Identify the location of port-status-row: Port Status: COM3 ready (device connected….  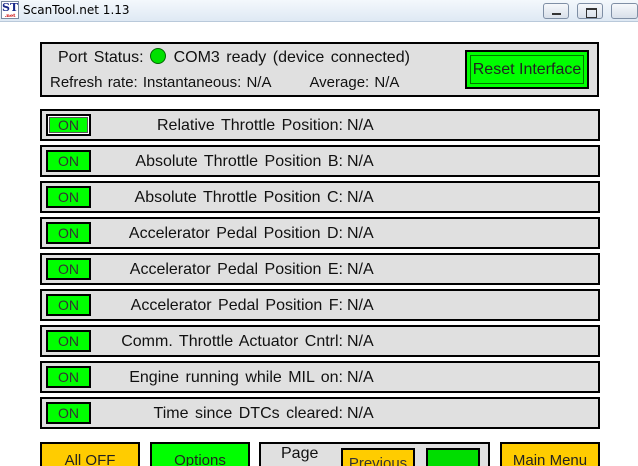
(234, 57).